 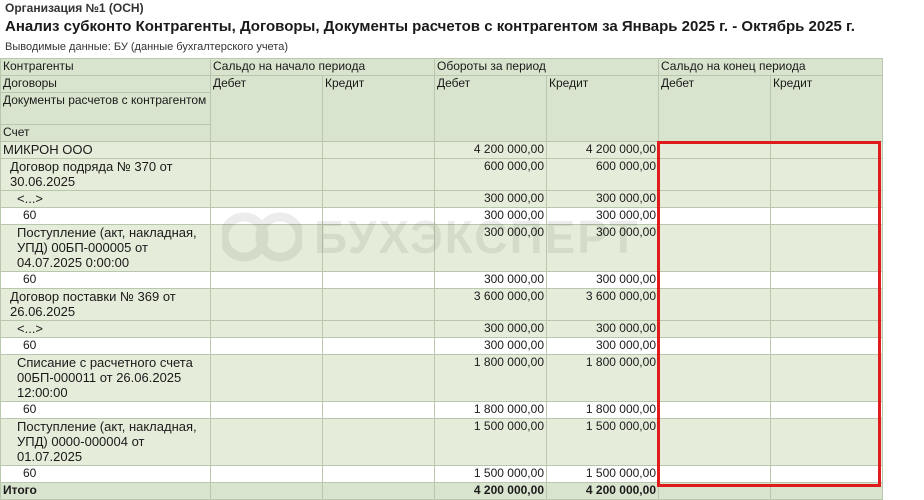 What do you see at coordinates (826, 491) in the screenshot?
I see `total-saldo-end-kredit` at bounding box center [826, 491].